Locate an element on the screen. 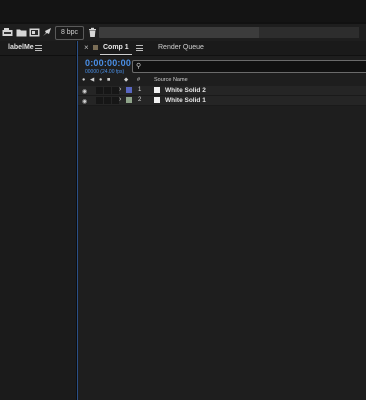  panel-menu-icon is located at coordinates (38, 48).